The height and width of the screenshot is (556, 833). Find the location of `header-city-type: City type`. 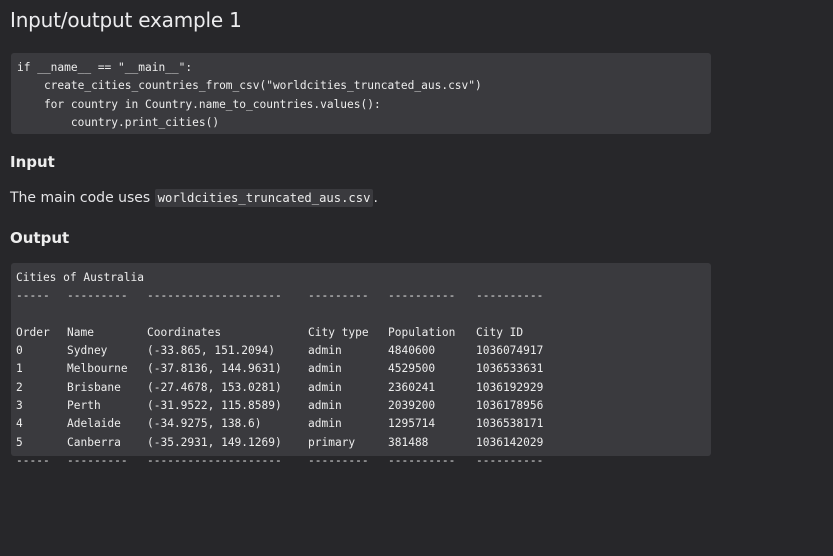

header-city-type: City type is located at coordinates (338, 332).